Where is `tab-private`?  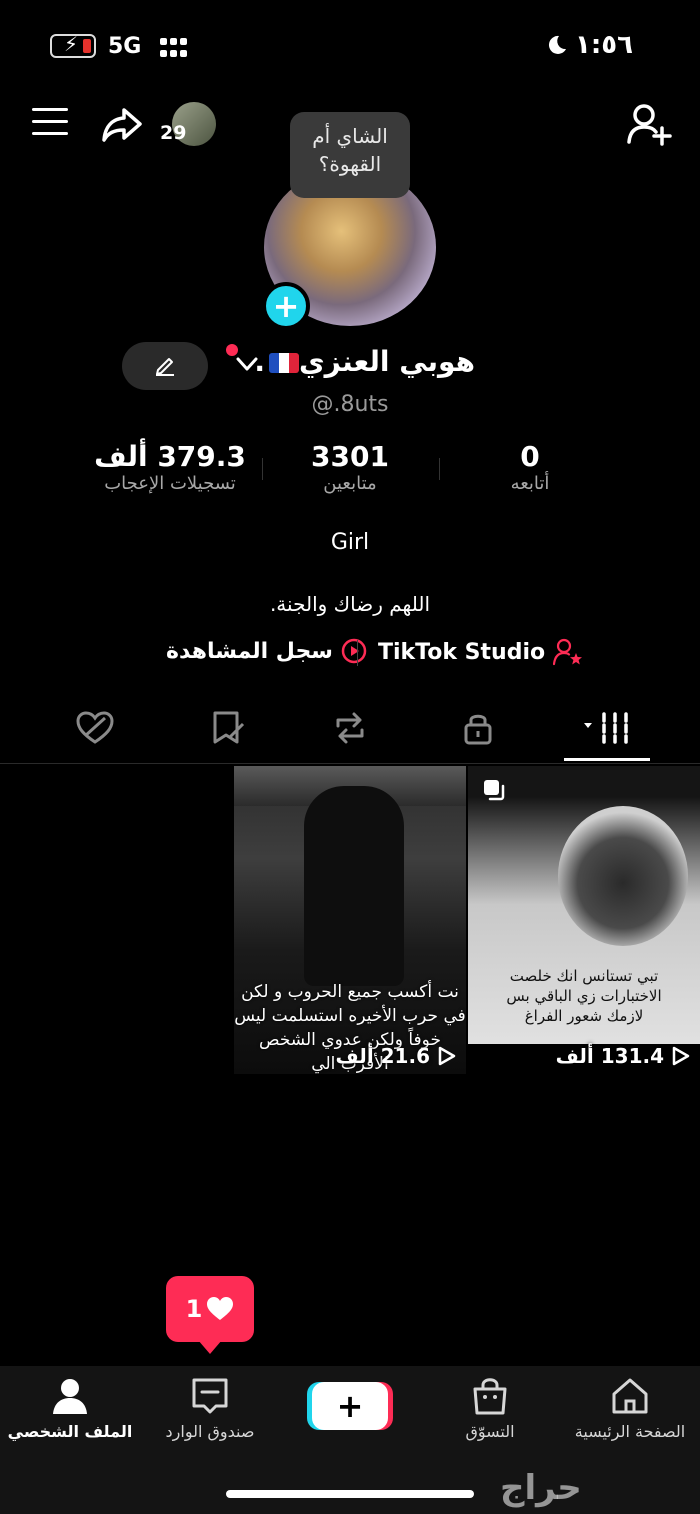
tab-private is located at coordinates (478, 728).